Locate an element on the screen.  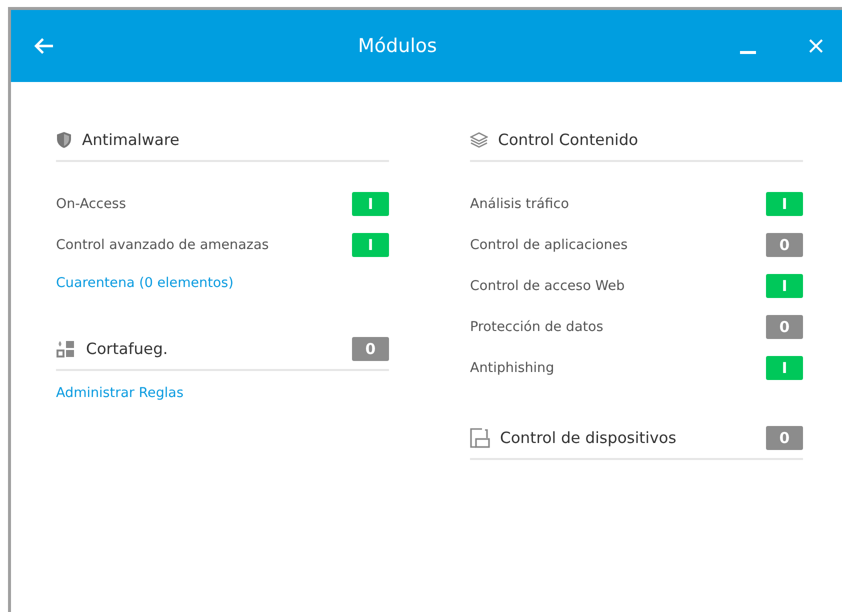
layers-icon is located at coordinates (479, 140).